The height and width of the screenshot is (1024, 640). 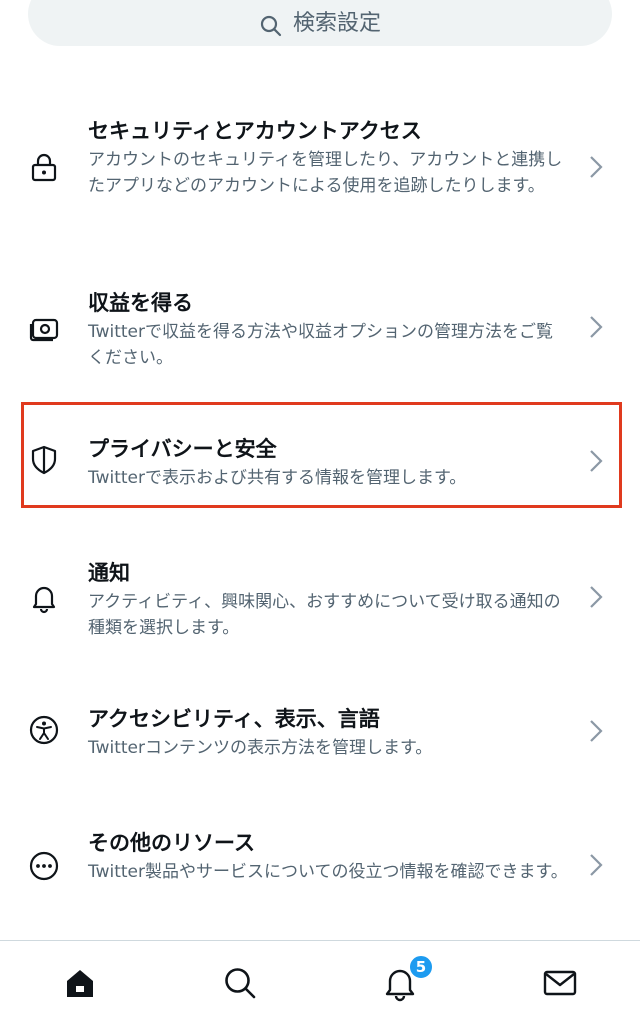 What do you see at coordinates (109, 573) in the screenshot?
I see `item-title: 通知` at bounding box center [109, 573].